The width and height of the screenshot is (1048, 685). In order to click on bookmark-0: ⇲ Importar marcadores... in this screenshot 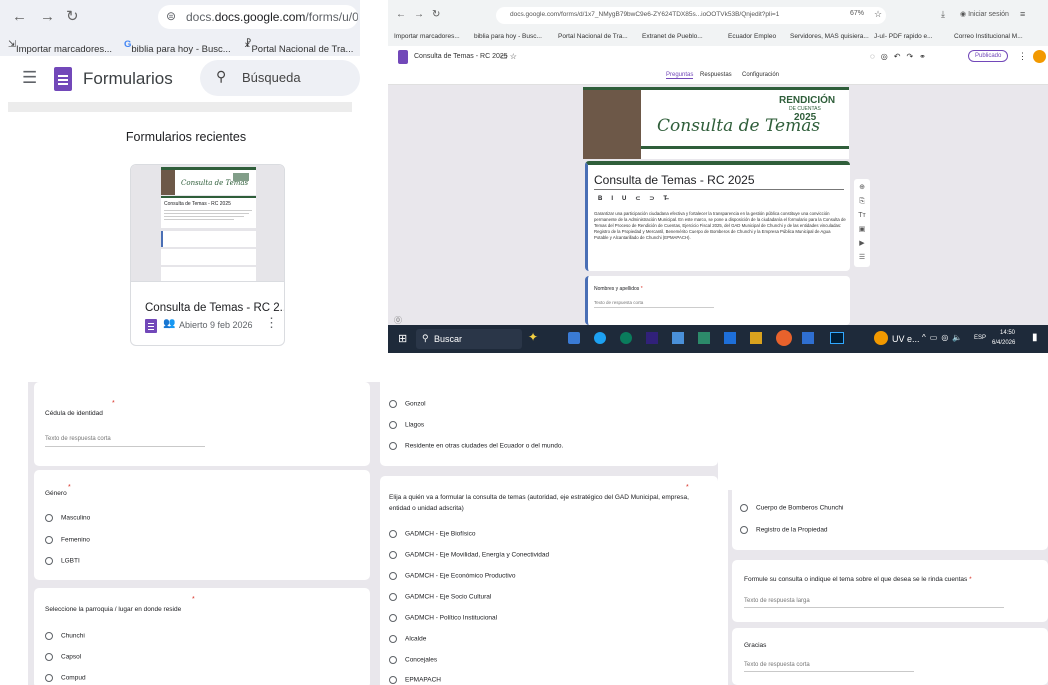, I will do `click(60, 47)`.